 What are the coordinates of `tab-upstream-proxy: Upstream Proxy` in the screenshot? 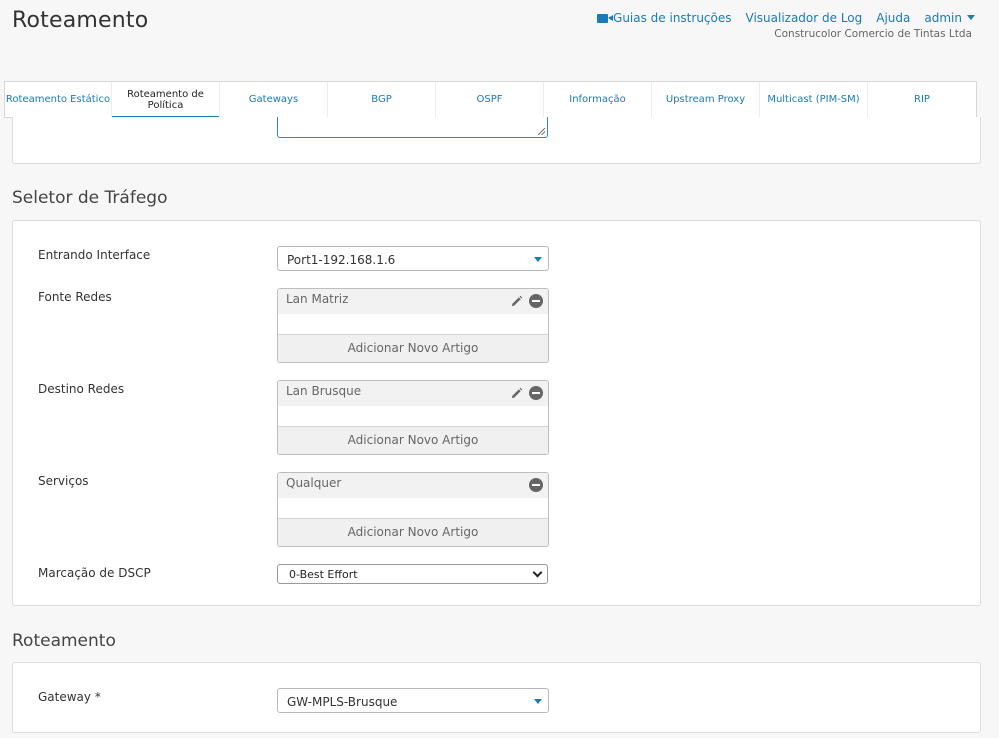 It's located at (706, 99).